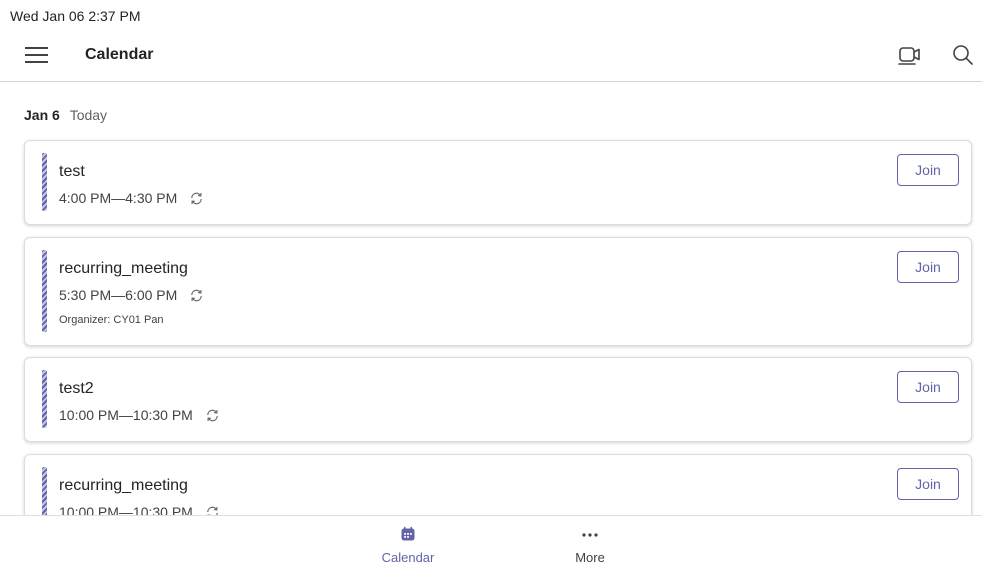 The image size is (982, 570). What do you see at coordinates (590, 535) in the screenshot?
I see `more-icon` at bounding box center [590, 535].